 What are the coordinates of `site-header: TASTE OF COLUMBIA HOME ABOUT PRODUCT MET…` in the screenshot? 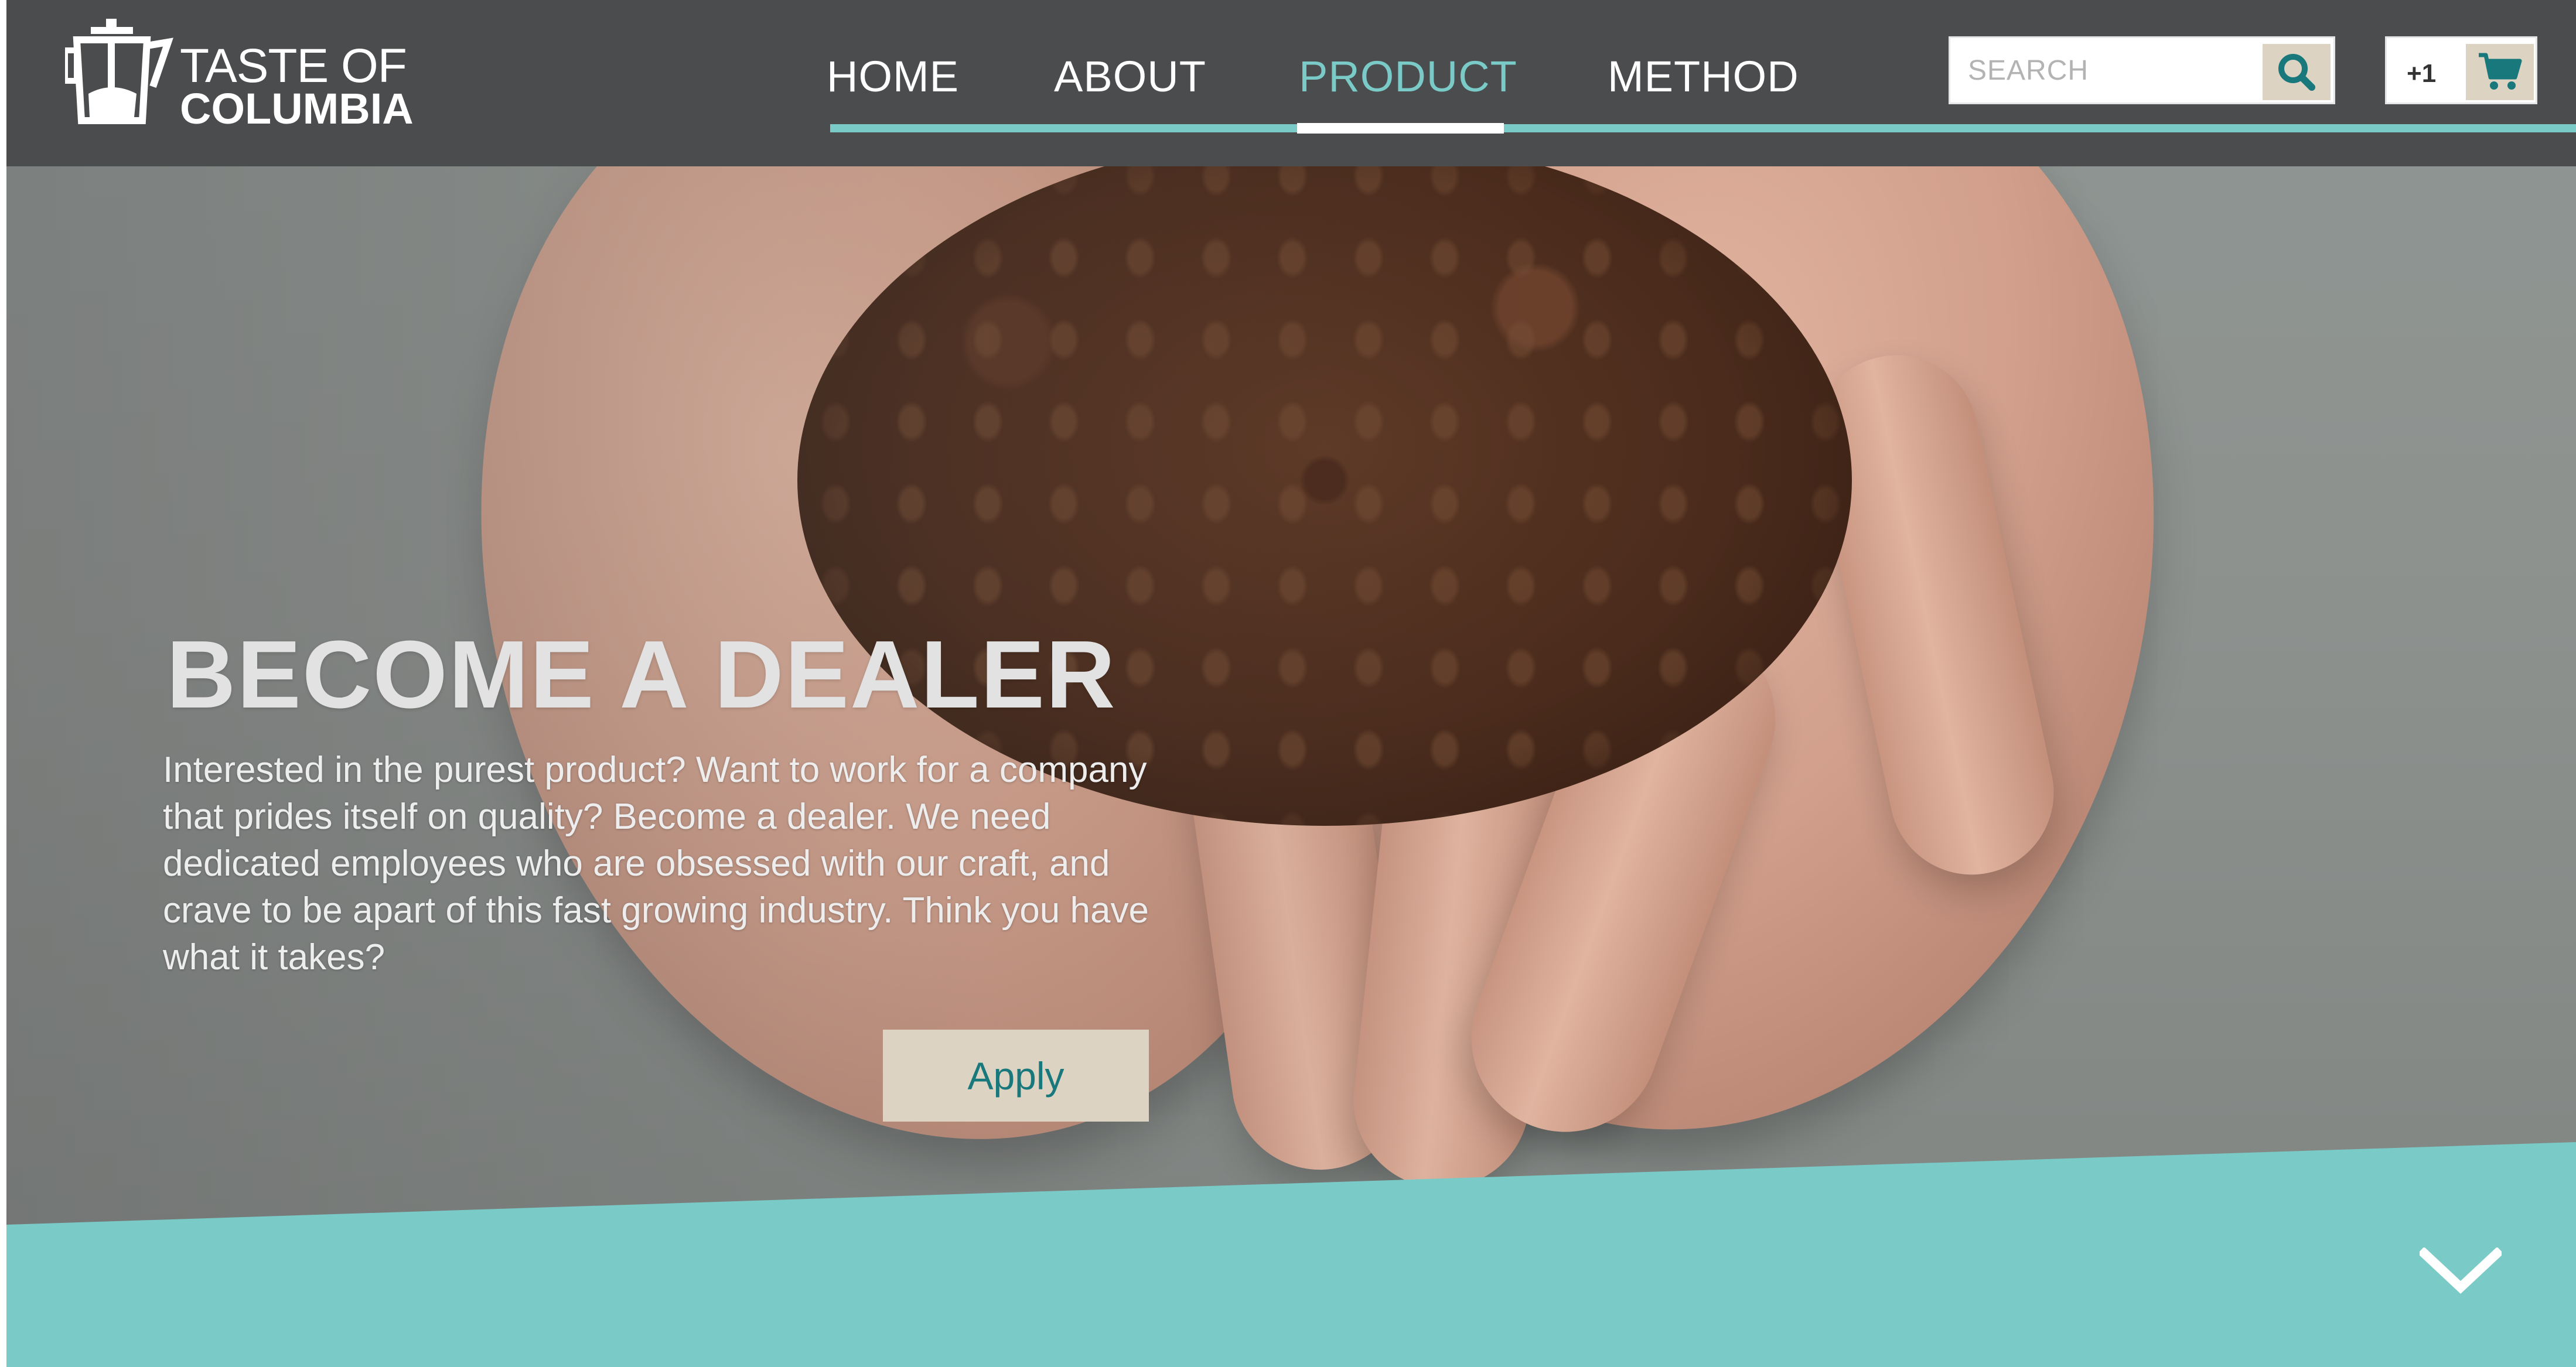 It's located at (1291, 83).